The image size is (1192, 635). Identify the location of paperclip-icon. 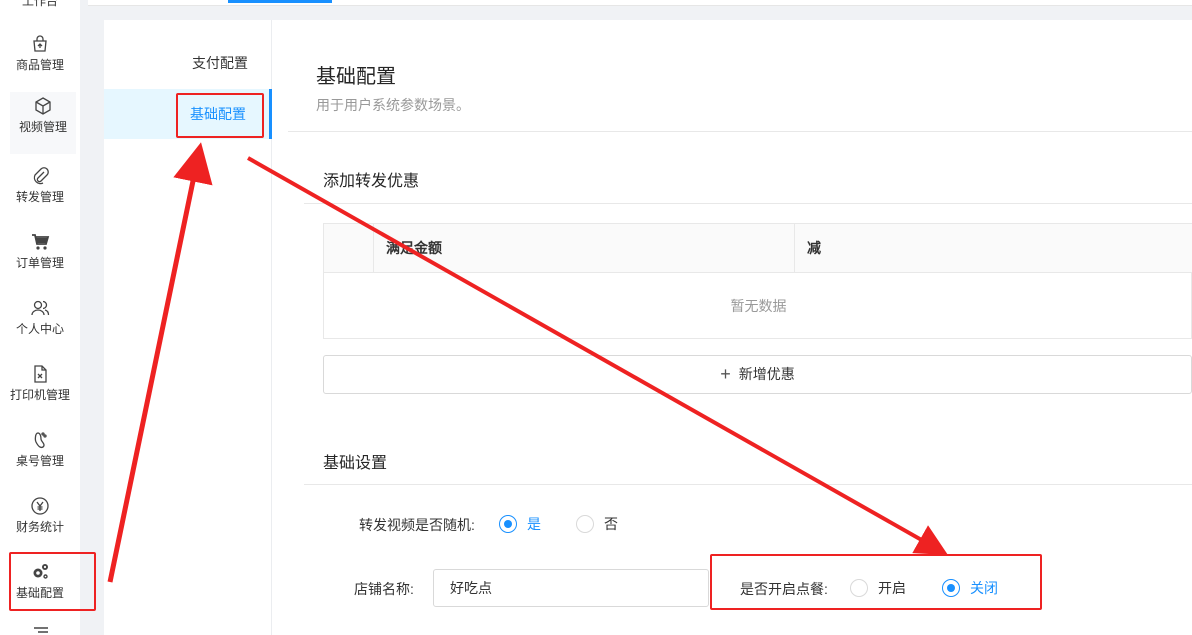
(40, 176).